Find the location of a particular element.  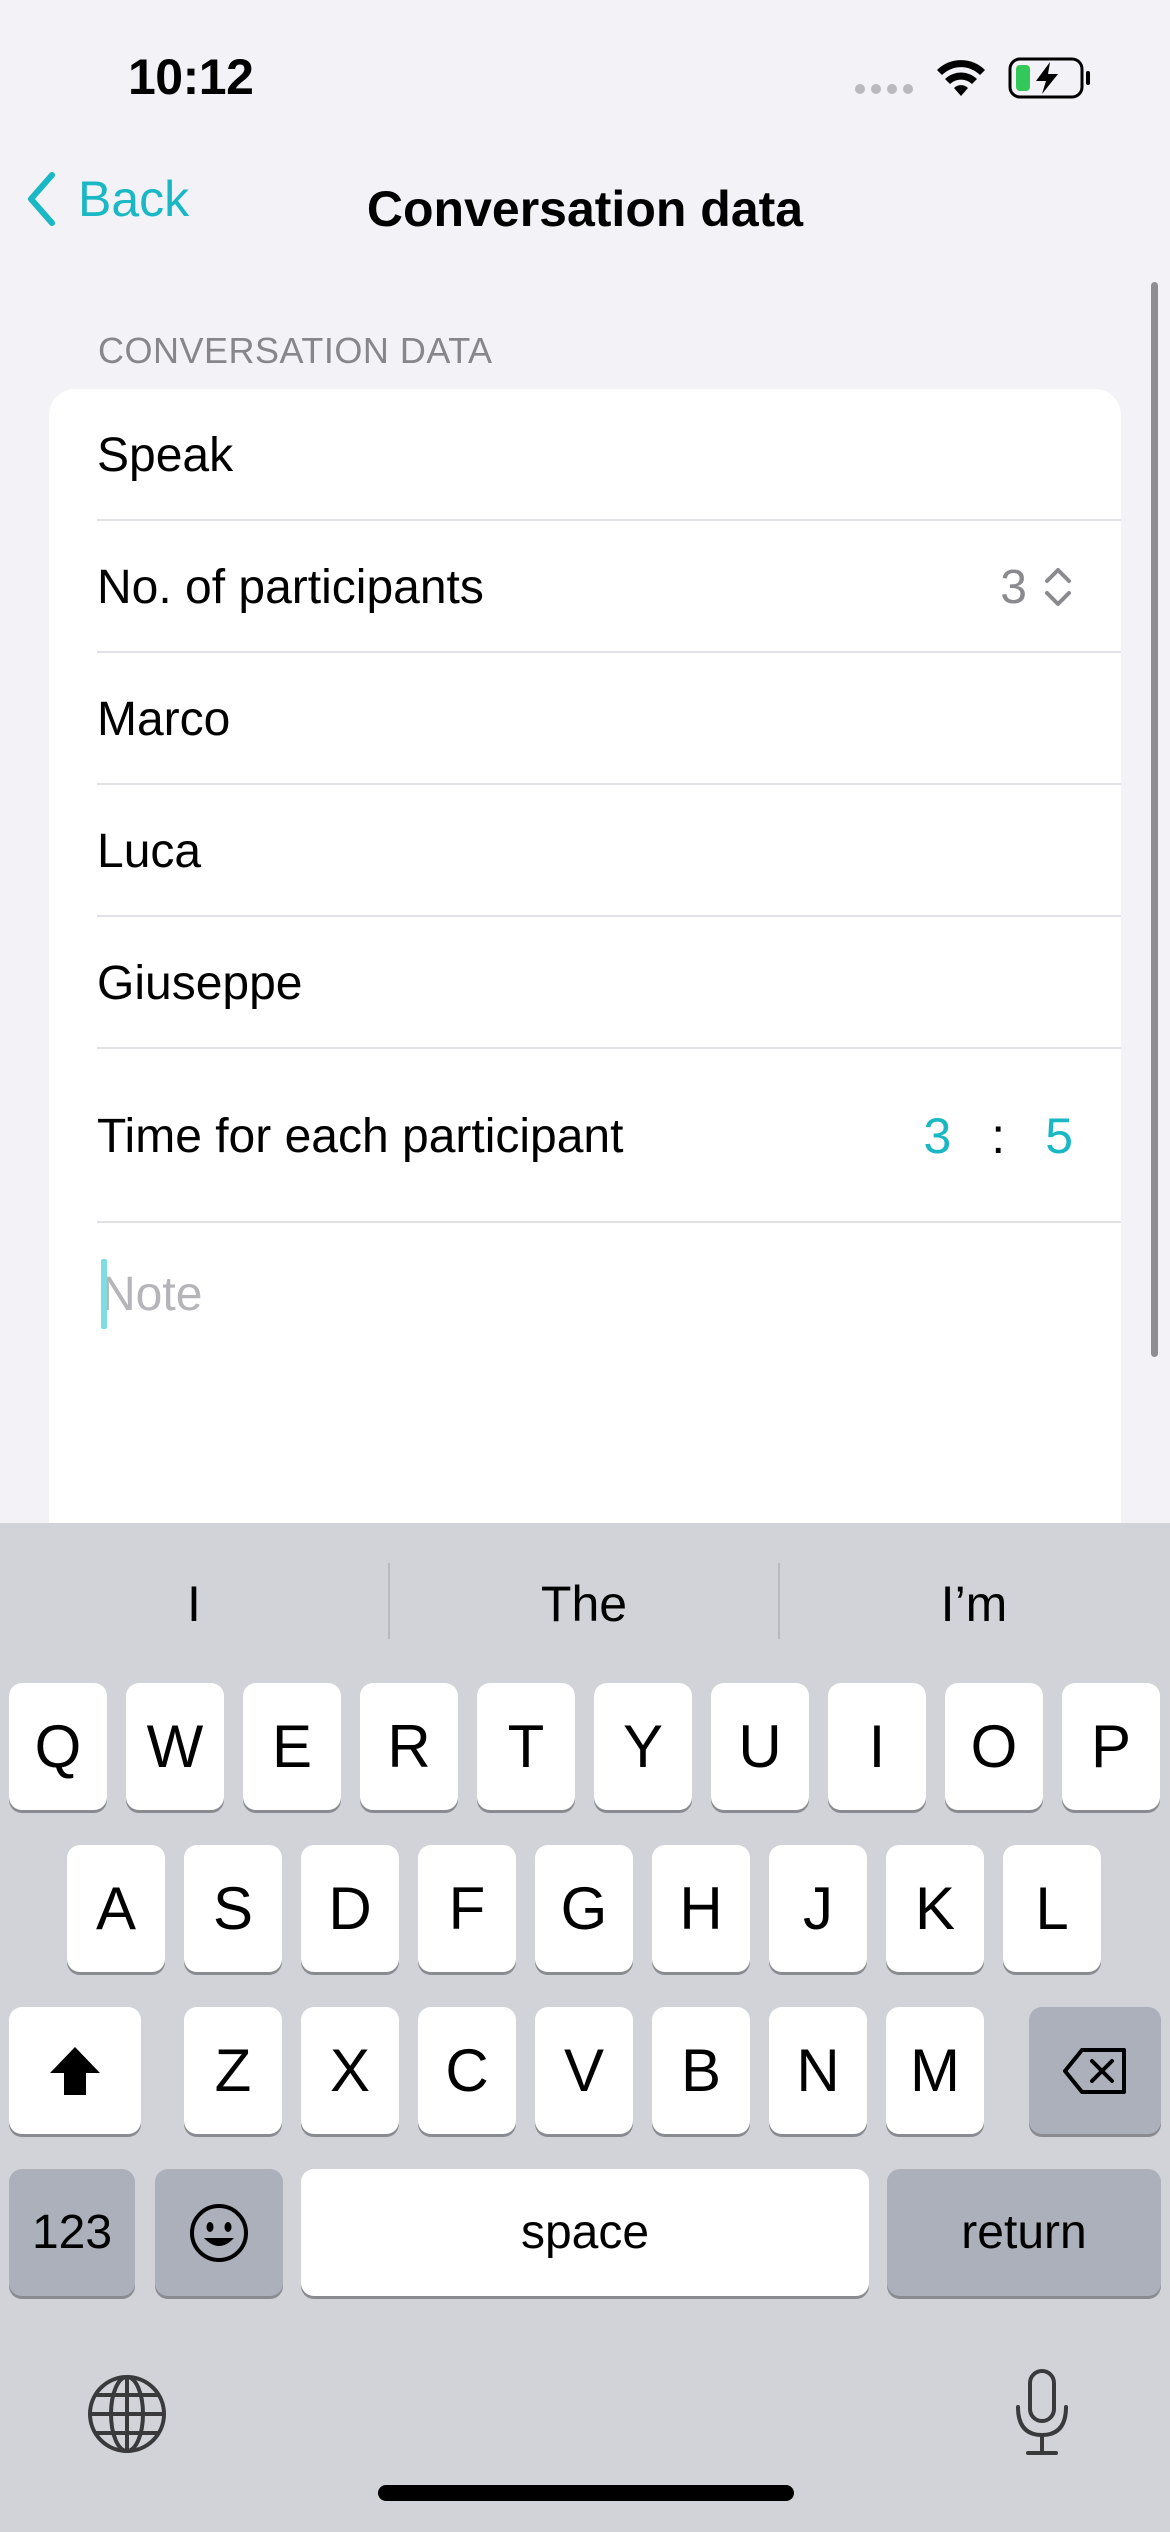

delete-key is located at coordinates (1095, 2070).